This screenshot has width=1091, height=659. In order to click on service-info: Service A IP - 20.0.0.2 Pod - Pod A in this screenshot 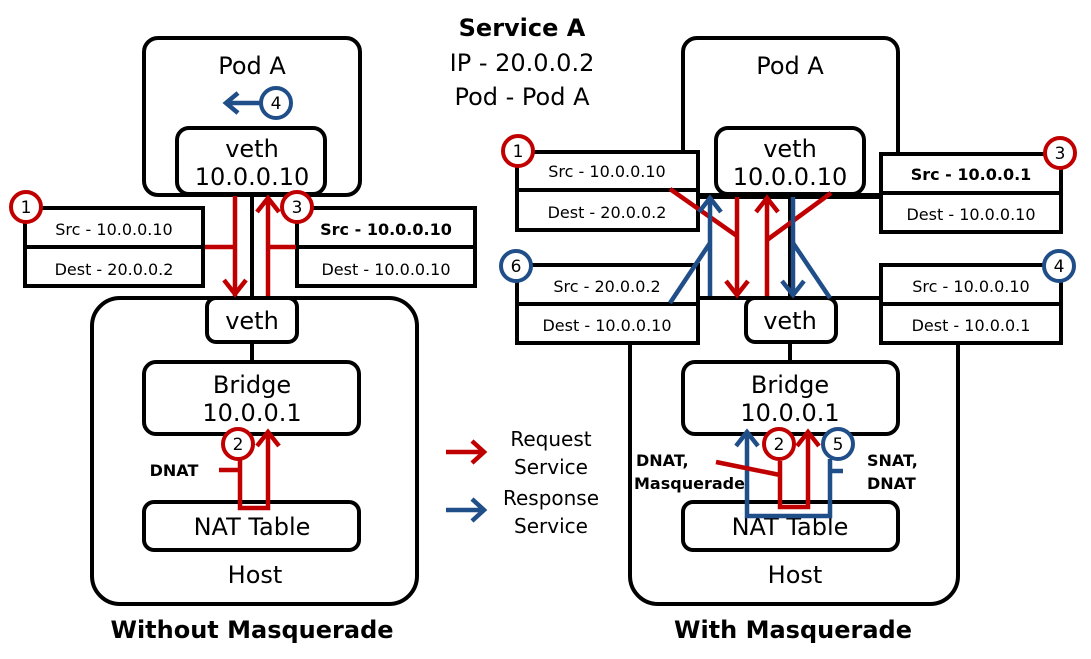, I will do `click(522, 62)`.